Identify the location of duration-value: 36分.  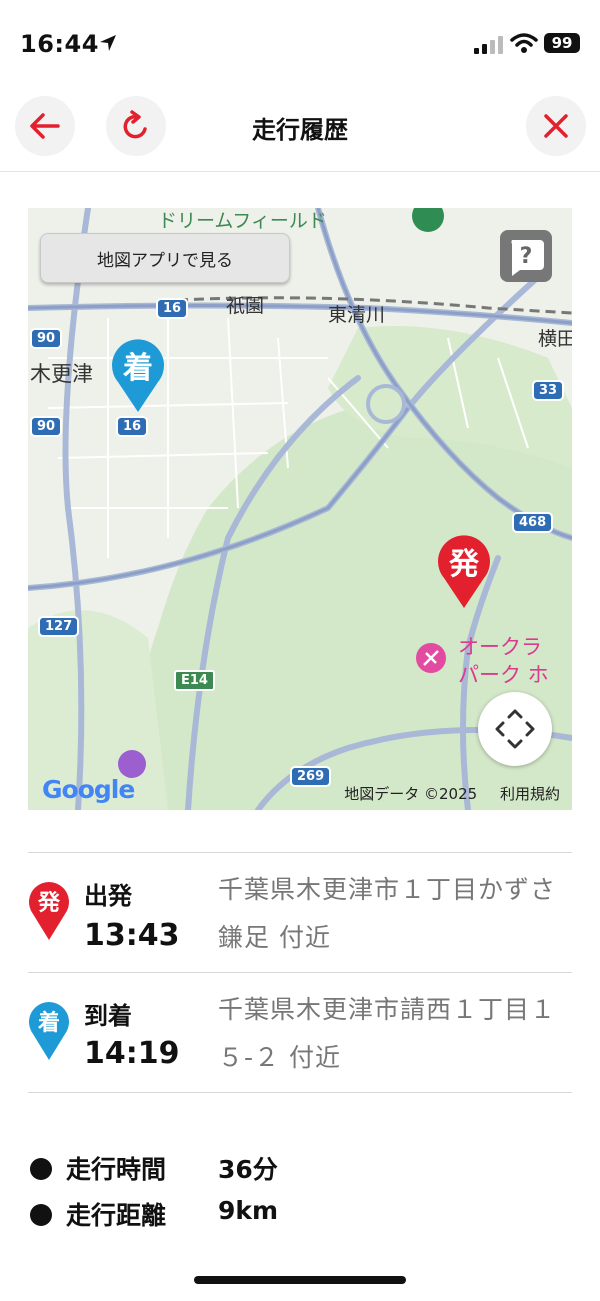
(248, 1169).